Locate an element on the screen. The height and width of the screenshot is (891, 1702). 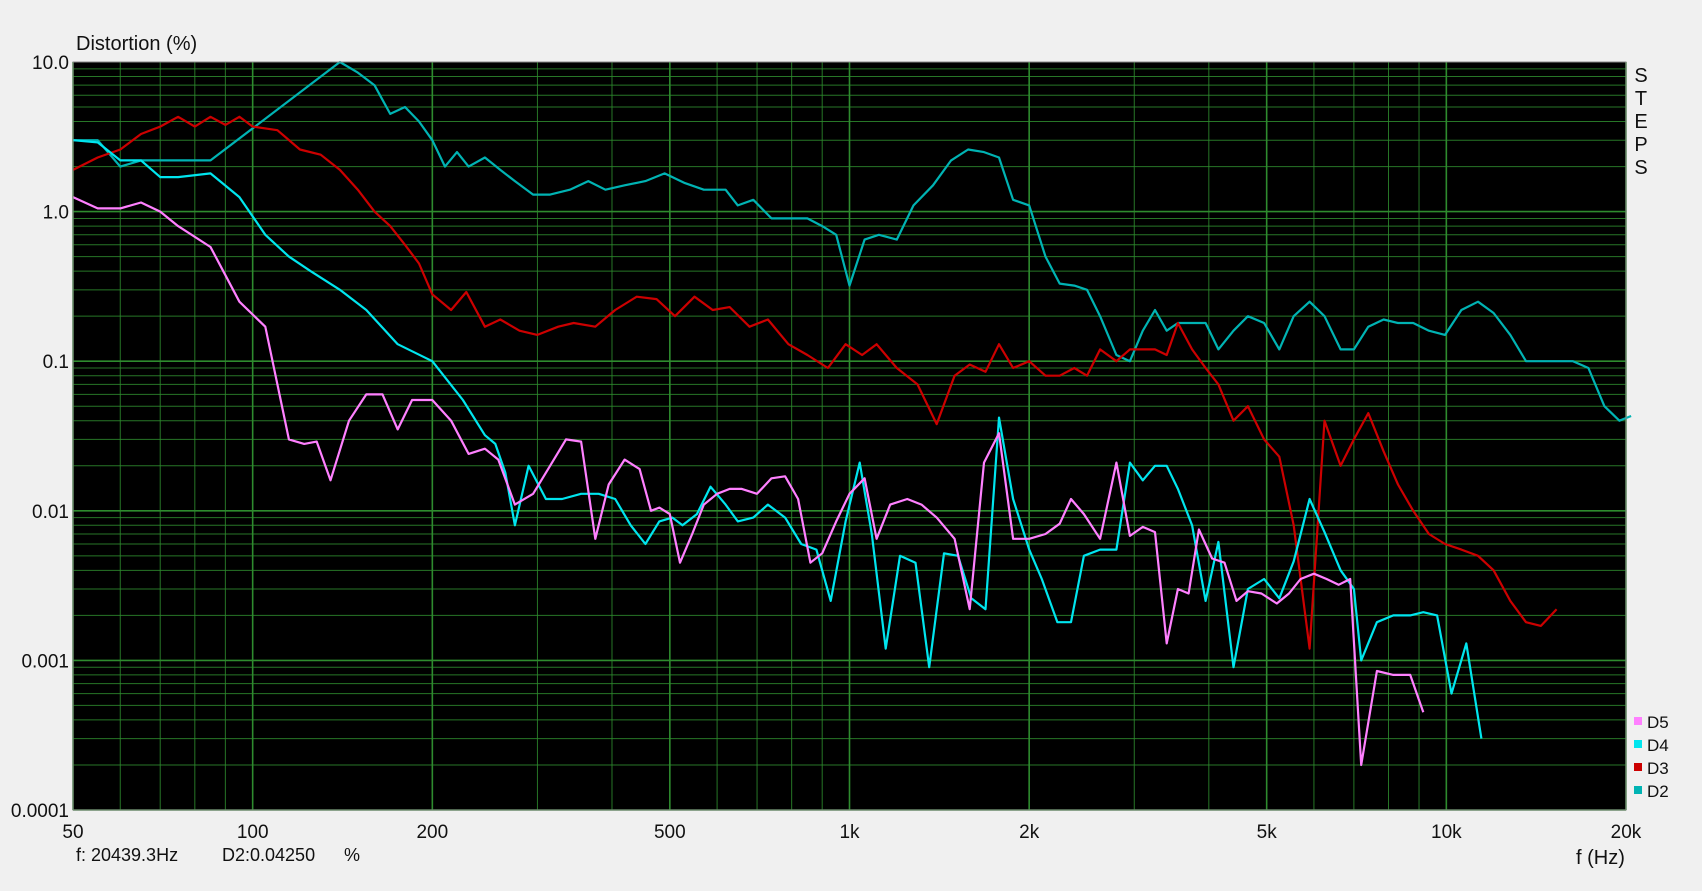
legend-label-d3: D3 is located at coordinates (1658, 768).